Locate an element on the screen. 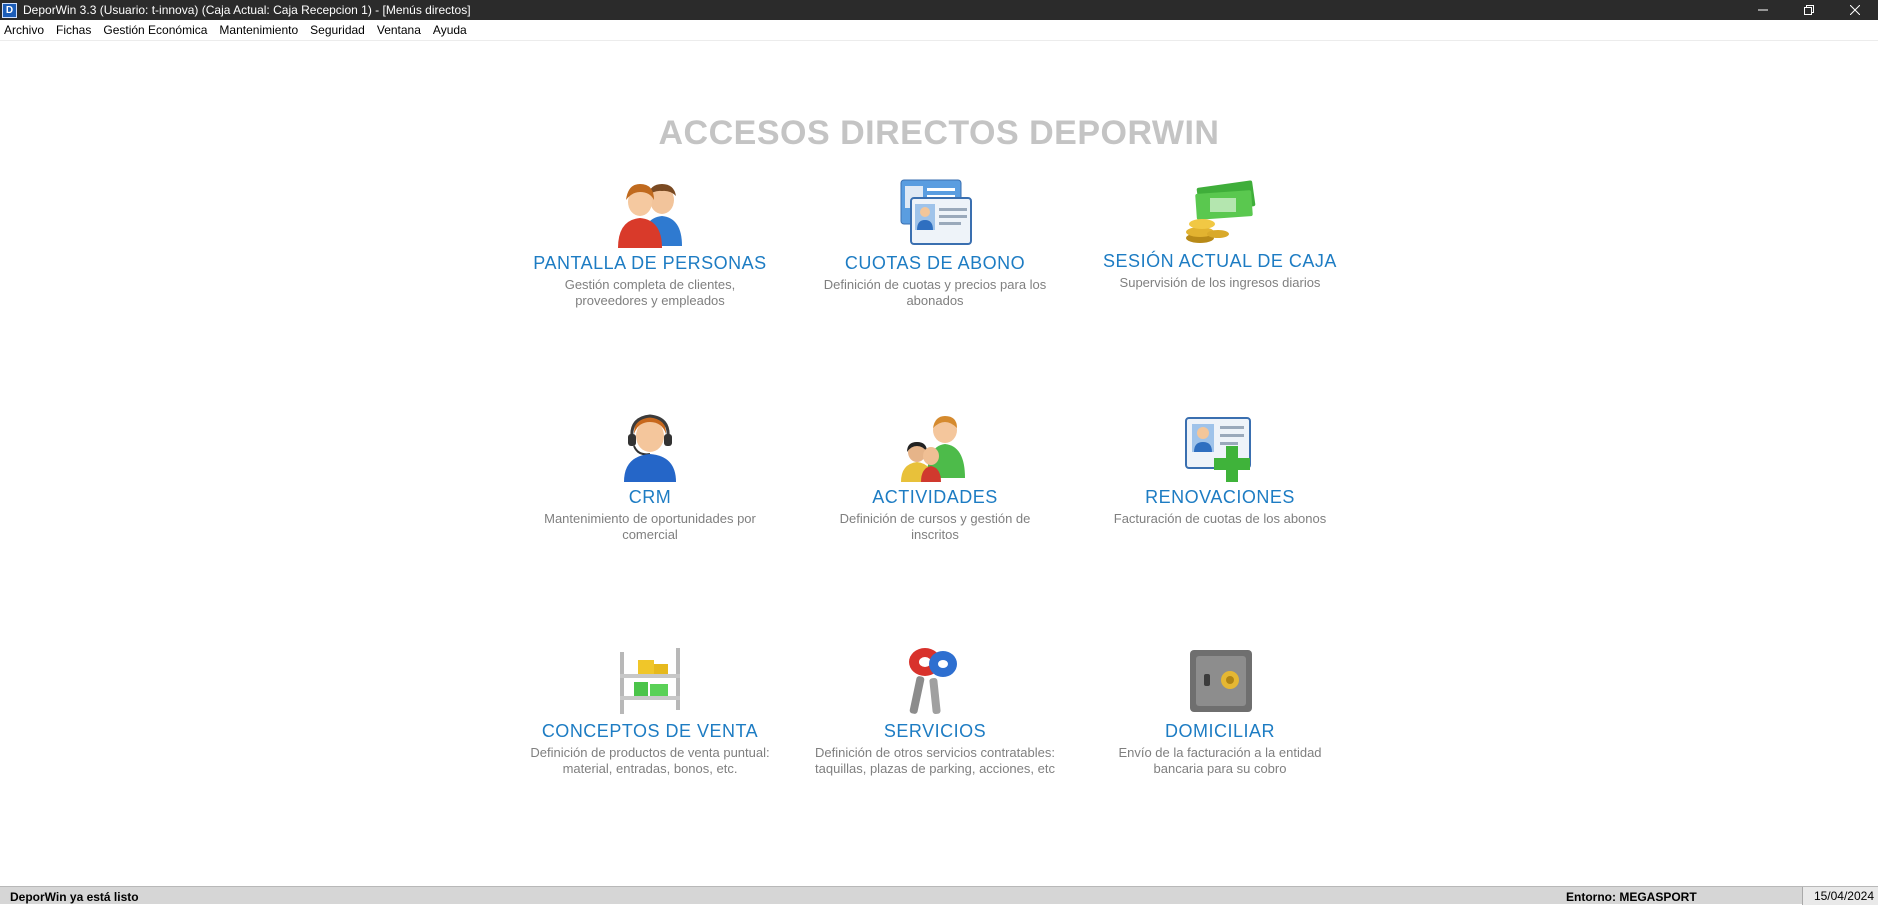 This screenshot has width=1878, height=905. close-icon is located at coordinates (1855, 10).